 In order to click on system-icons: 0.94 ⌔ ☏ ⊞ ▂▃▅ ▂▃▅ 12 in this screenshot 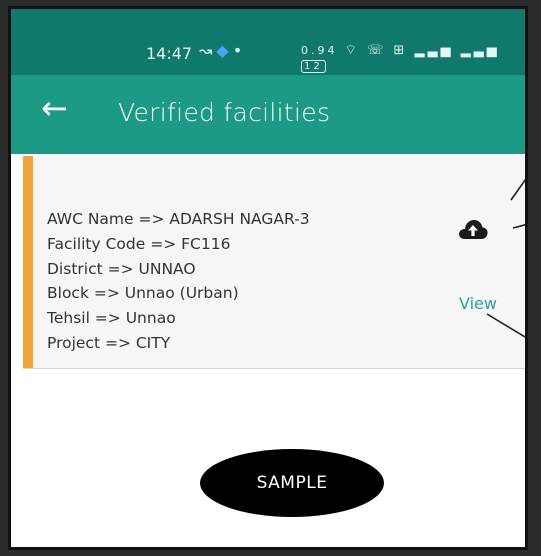, I will do `click(413, 57)`.